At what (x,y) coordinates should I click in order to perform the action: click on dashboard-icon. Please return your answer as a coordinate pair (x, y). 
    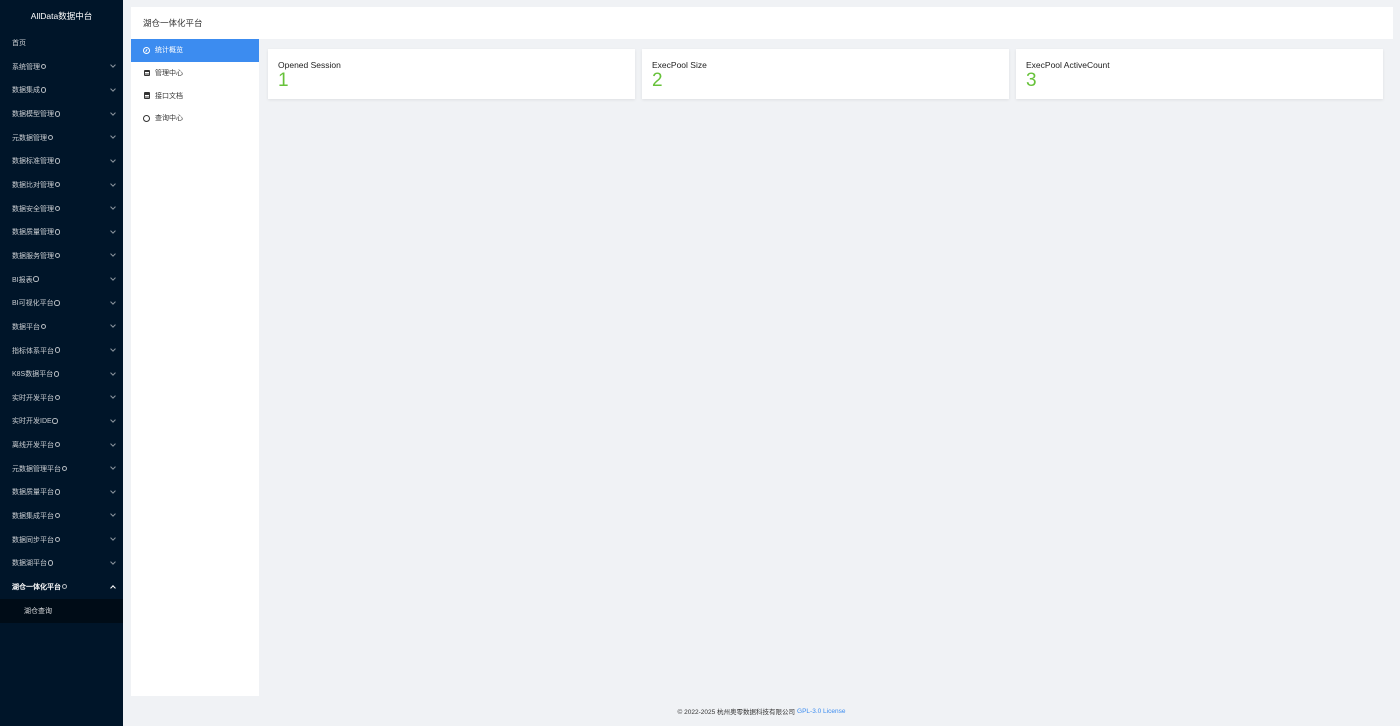
    Looking at the image, I should click on (146, 50).